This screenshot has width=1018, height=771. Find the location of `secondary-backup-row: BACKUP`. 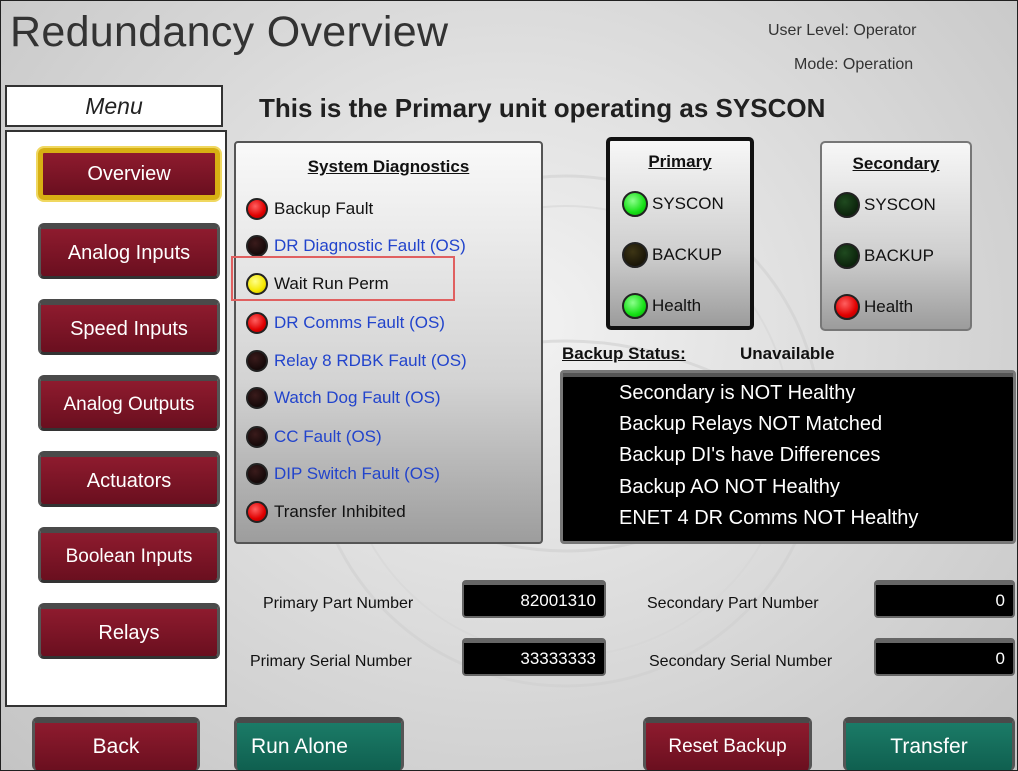

secondary-backup-row: BACKUP is located at coordinates (884, 256).